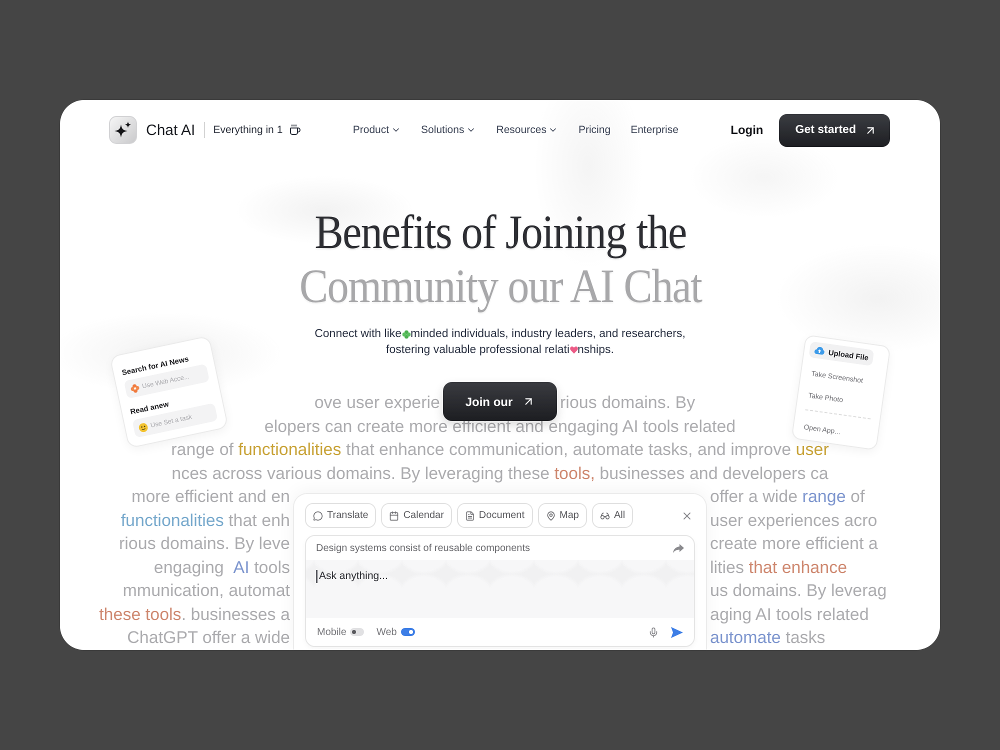 The height and width of the screenshot is (750, 1000). I want to click on sparkle-logo-icon, so click(123, 130).